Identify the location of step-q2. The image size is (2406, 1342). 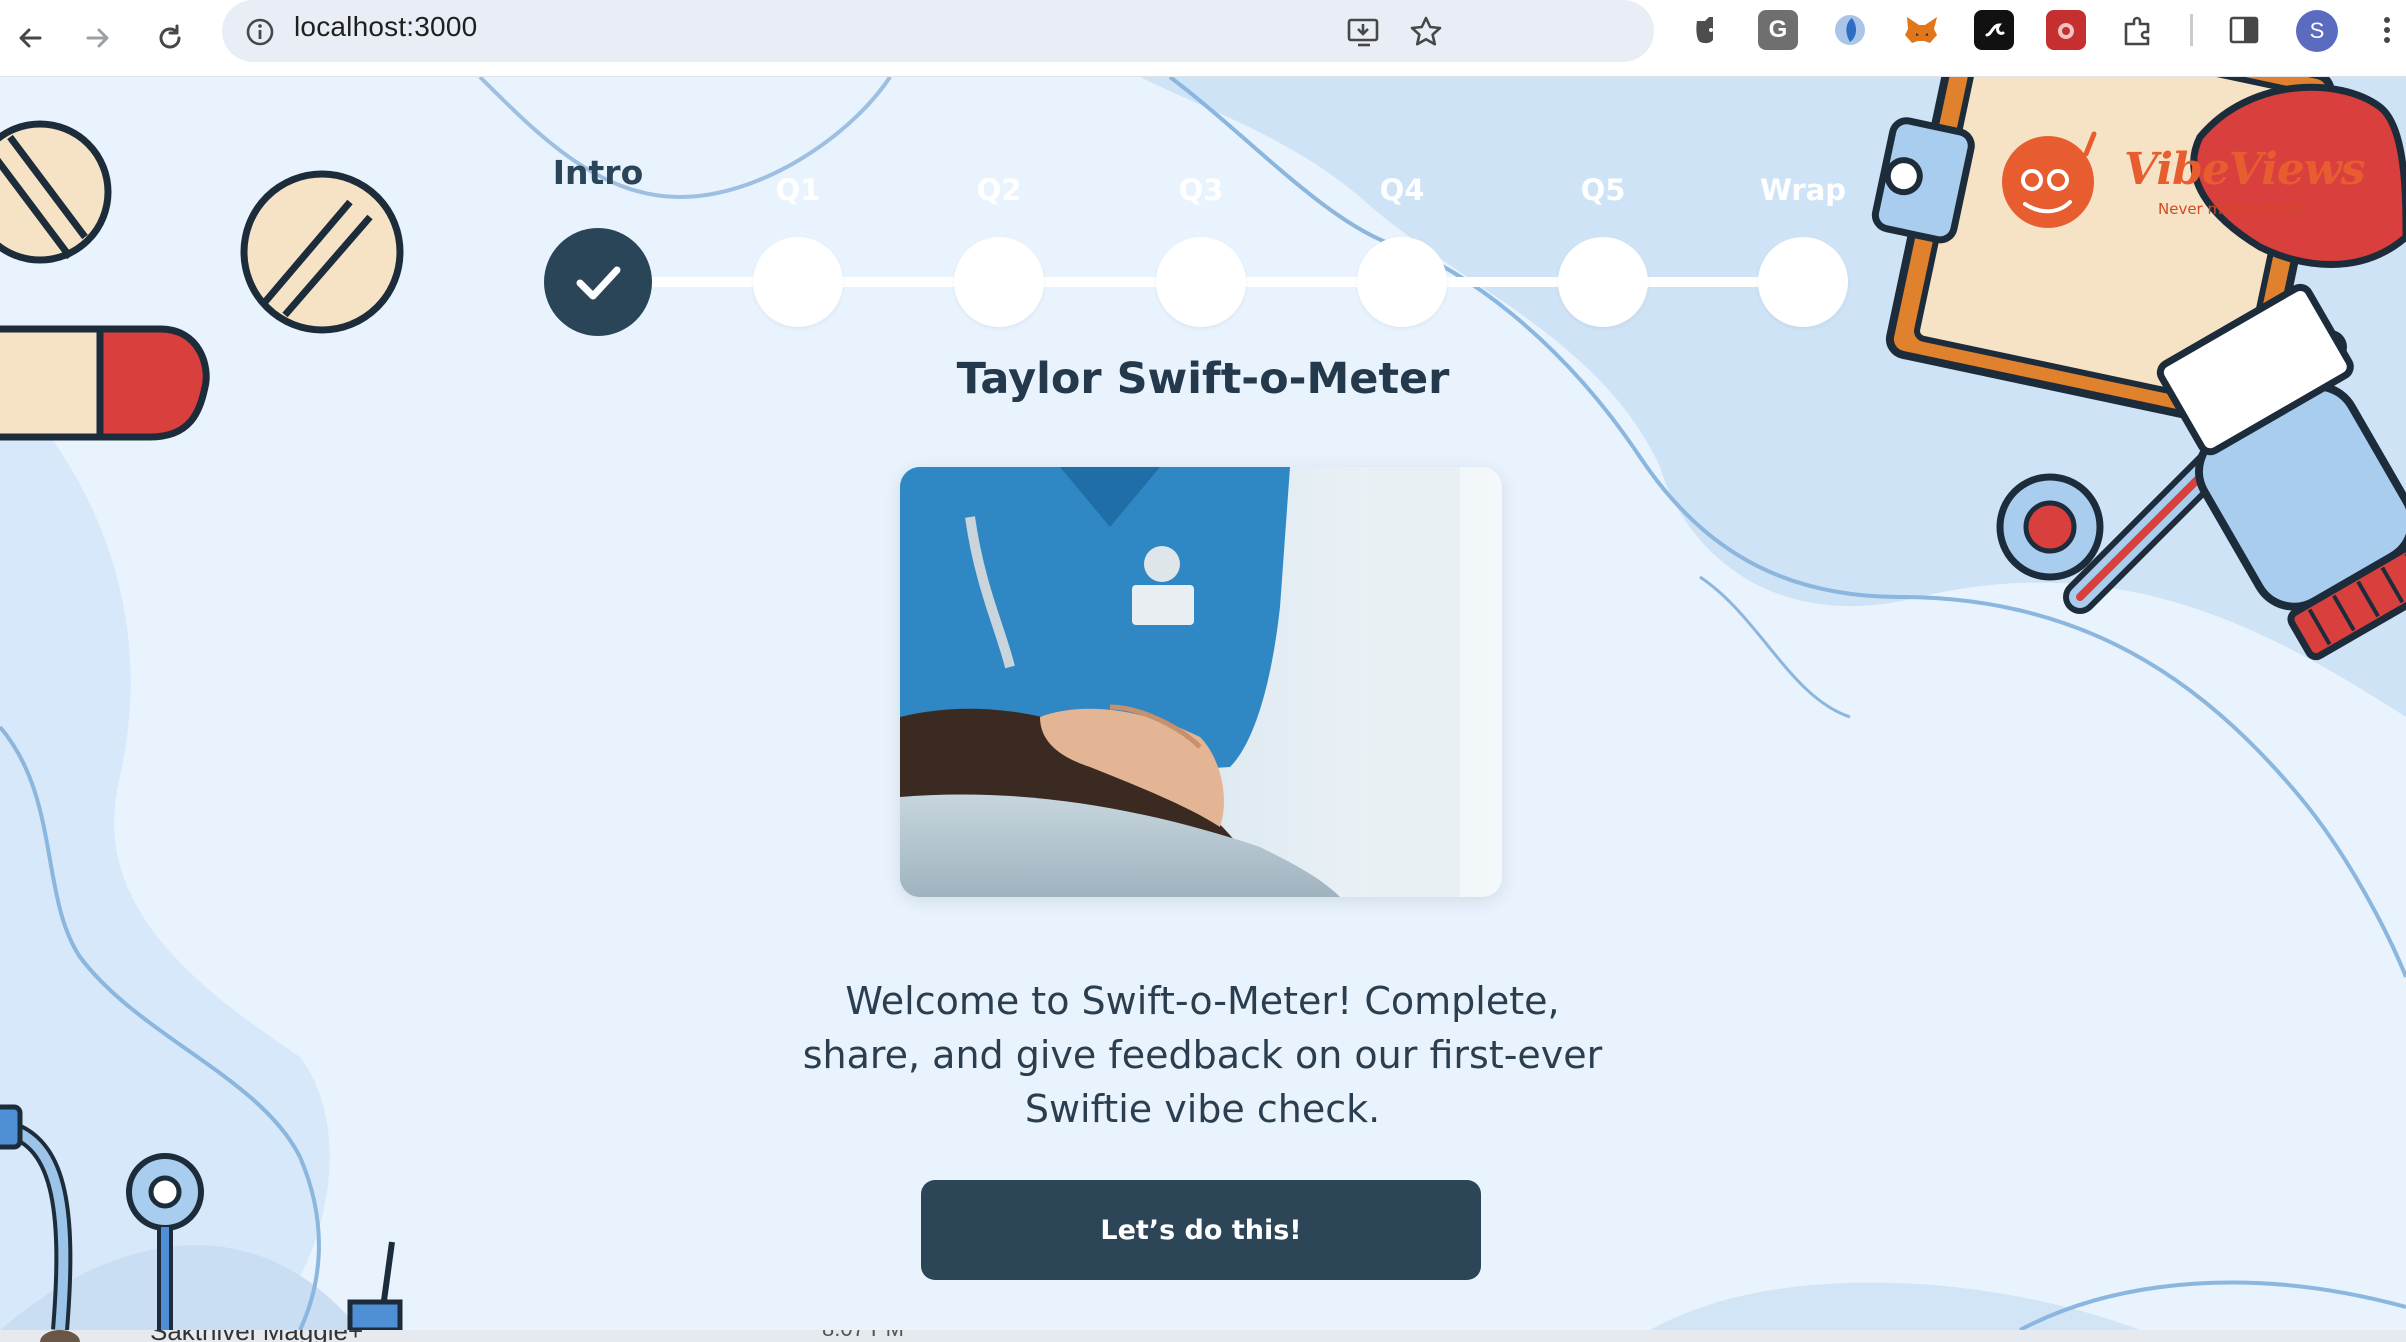
(999, 282).